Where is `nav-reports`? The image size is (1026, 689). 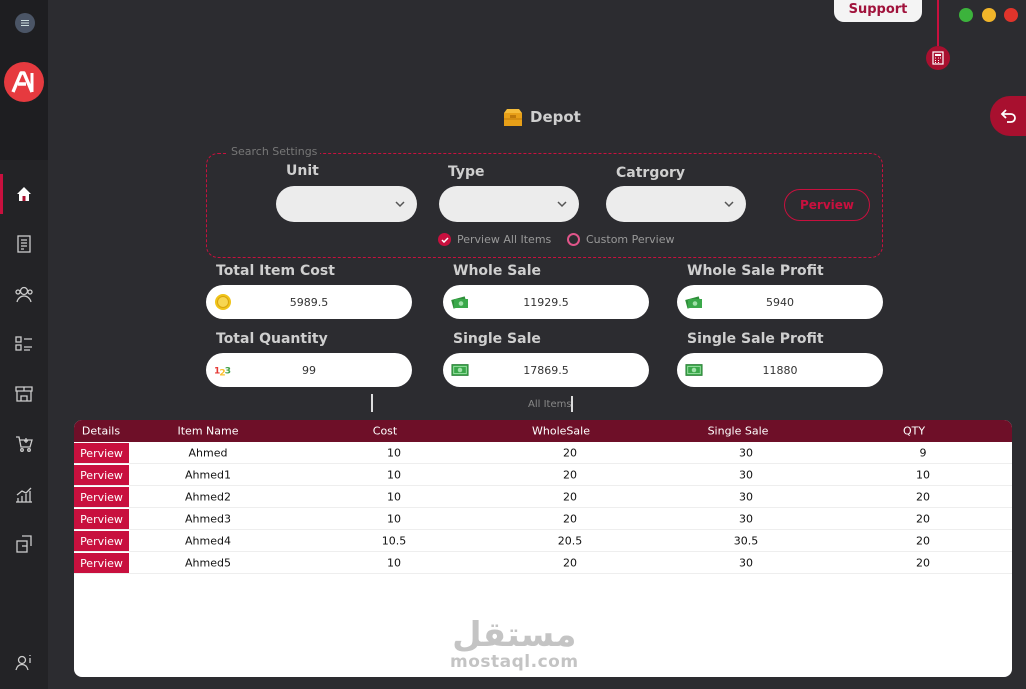 nav-reports is located at coordinates (24, 494).